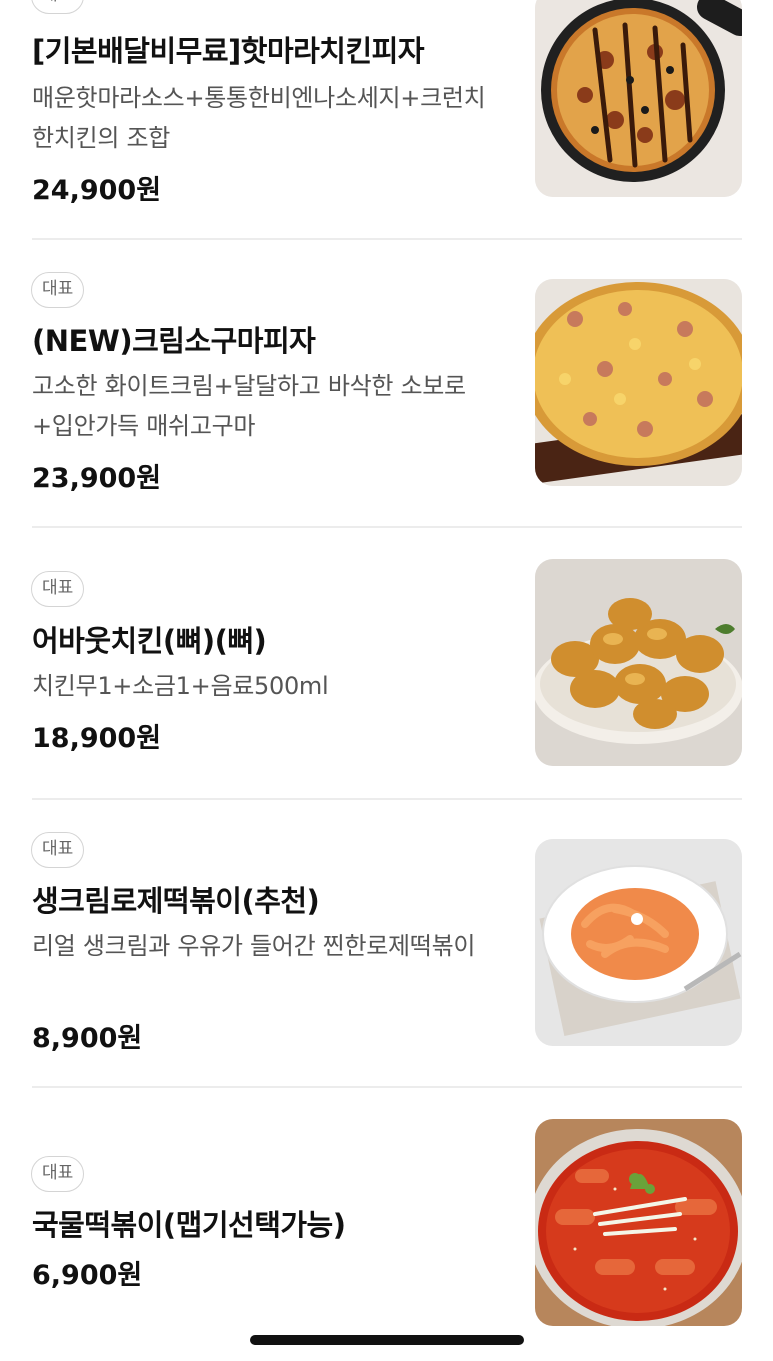 This screenshot has width=773, height=1361. I want to click on menu-item-price: 6,900원, so click(87, 1275).